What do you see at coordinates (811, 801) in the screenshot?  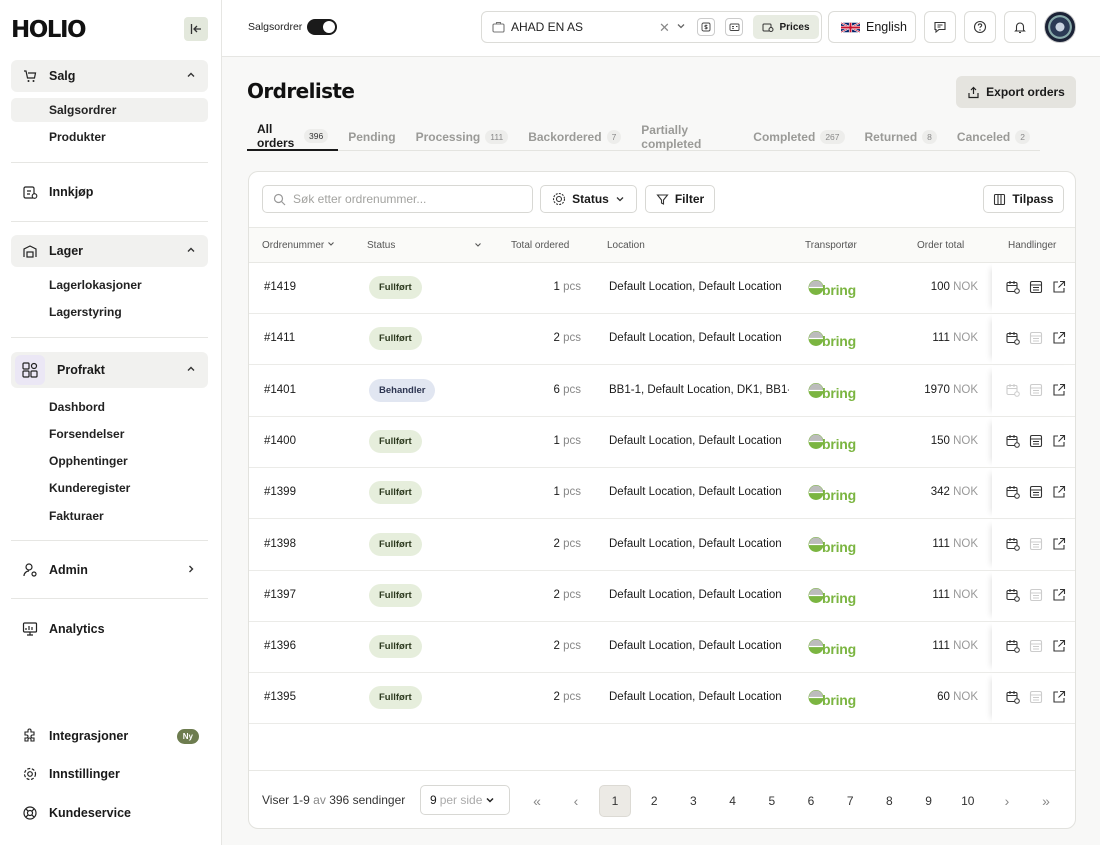 I see `page-6-button: 6` at bounding box center [811, 801].